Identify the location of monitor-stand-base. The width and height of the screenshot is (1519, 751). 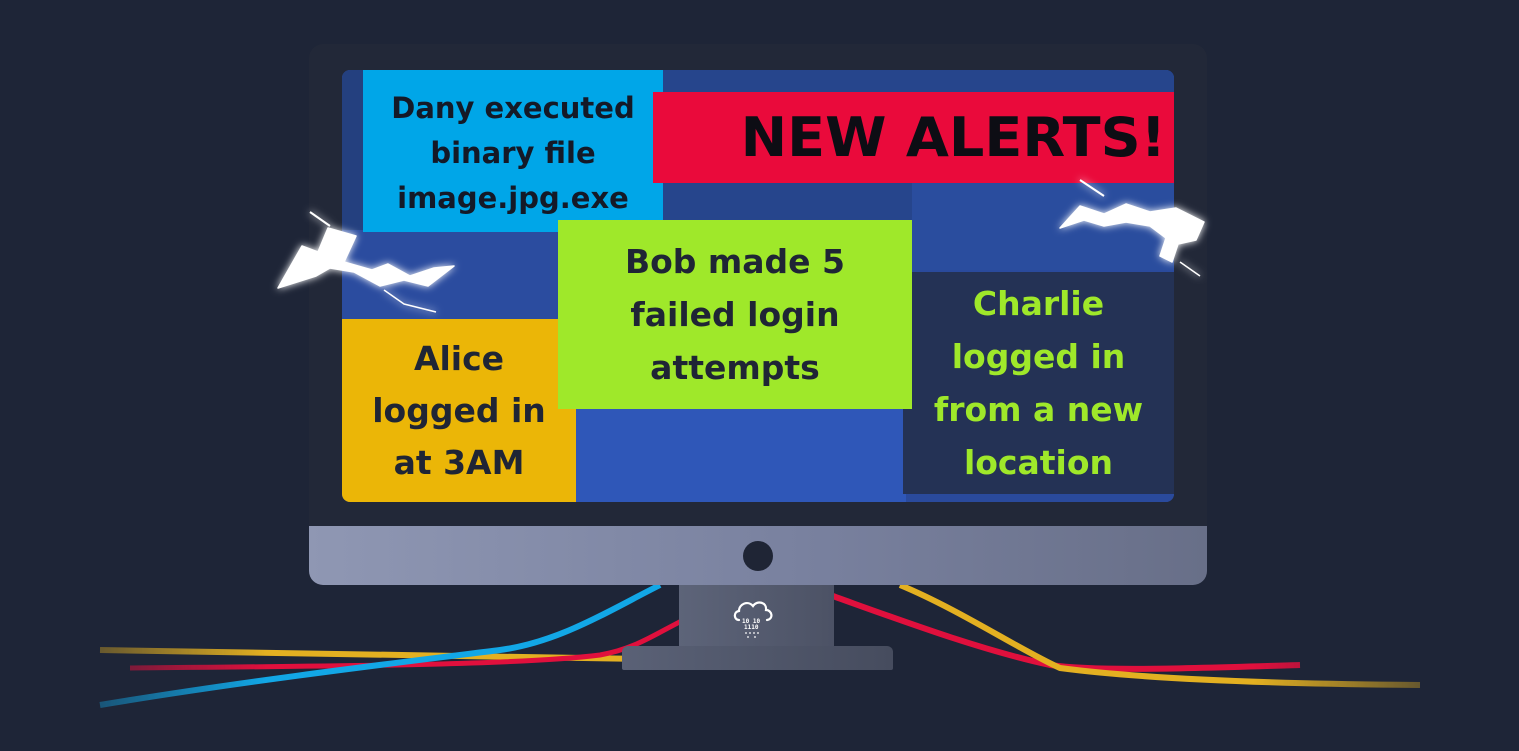
(757, 658).